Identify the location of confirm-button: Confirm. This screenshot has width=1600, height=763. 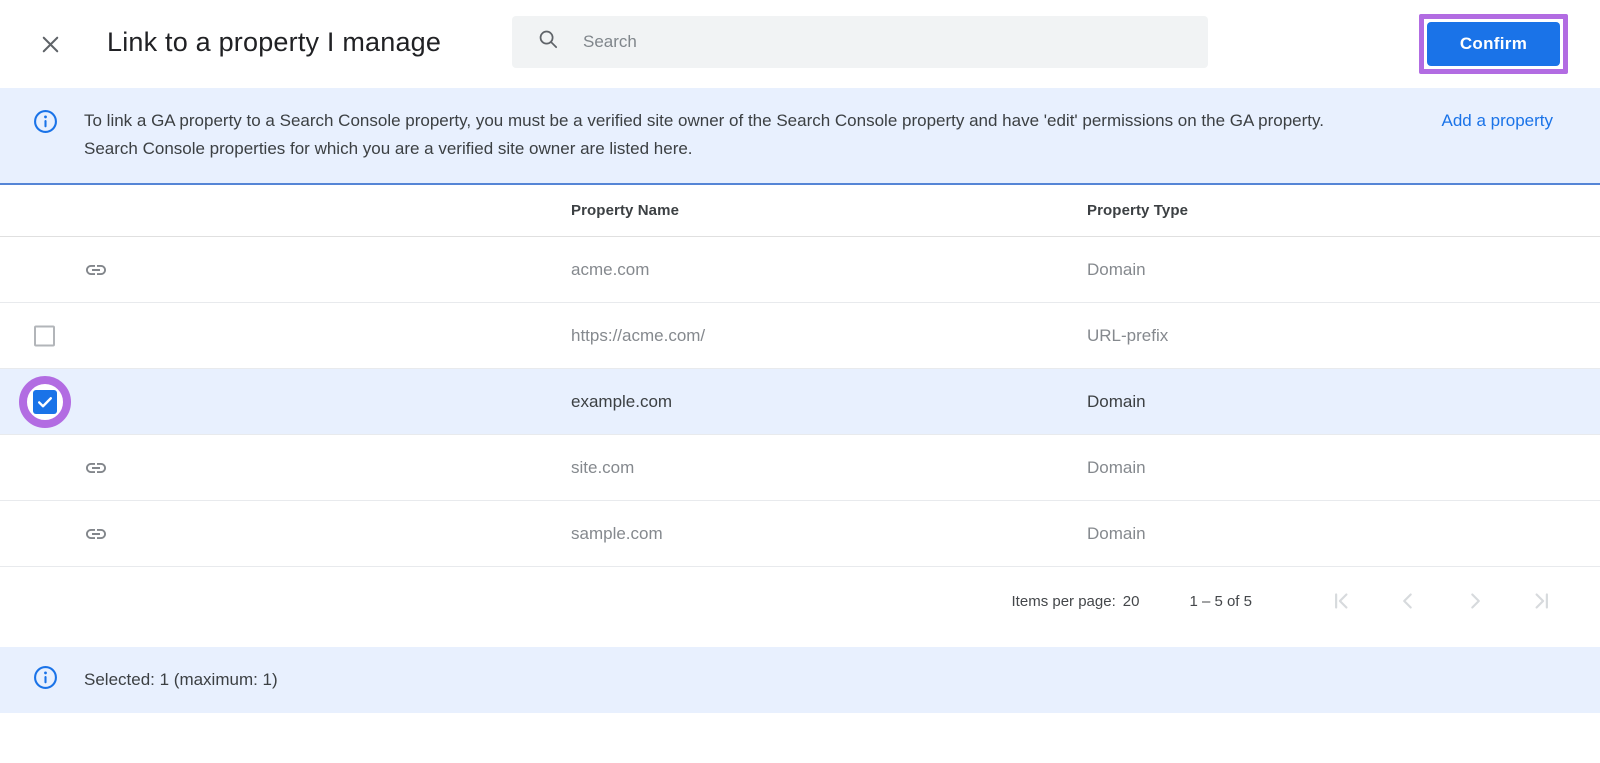
(1493, 44).